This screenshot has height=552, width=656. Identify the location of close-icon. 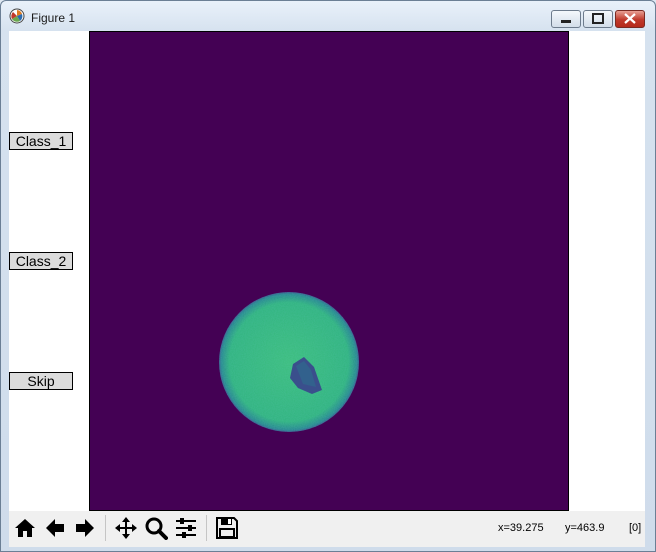
(630, 18).